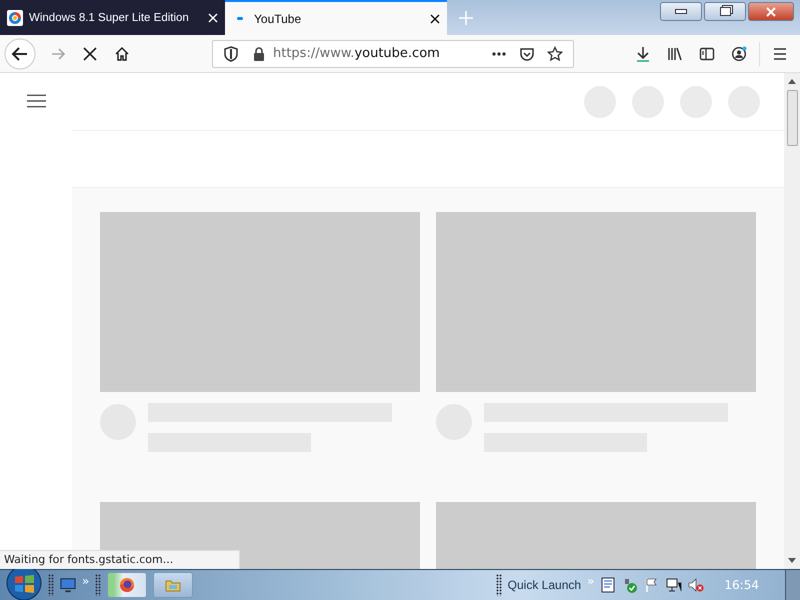  I want to click on url-prefix: https://www., so click(313, 53).